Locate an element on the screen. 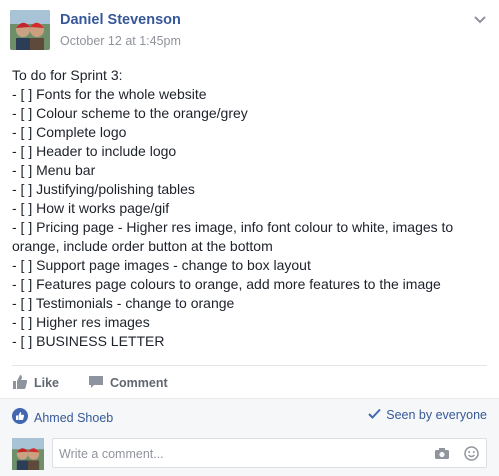  comment-label: Comment is located at coordinates (139, 383).